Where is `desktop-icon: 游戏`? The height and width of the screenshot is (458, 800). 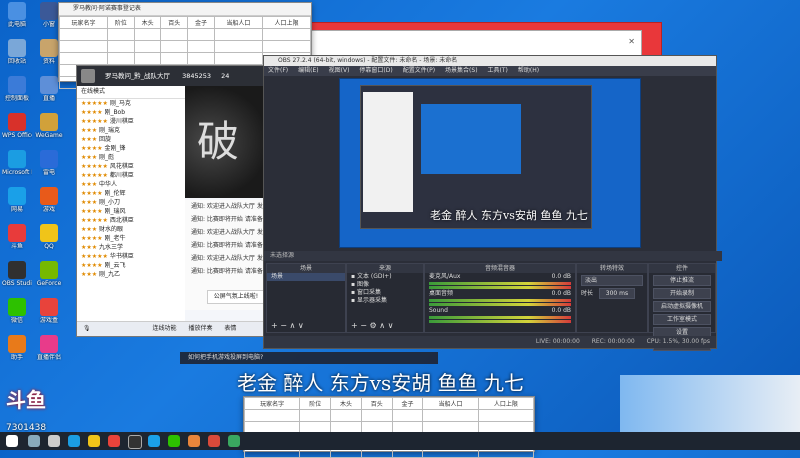
desktop-icon: 游戏 is located at coordinates (49, 200).